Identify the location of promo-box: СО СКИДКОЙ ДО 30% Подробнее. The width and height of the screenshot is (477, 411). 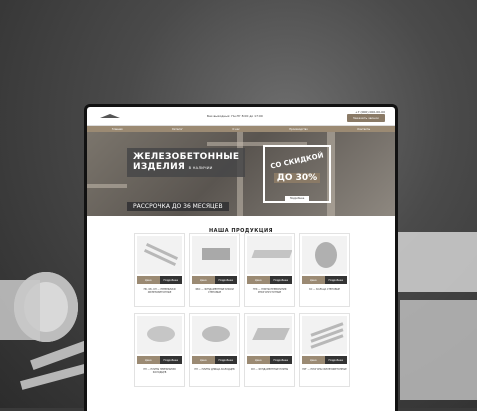
(297, 174).